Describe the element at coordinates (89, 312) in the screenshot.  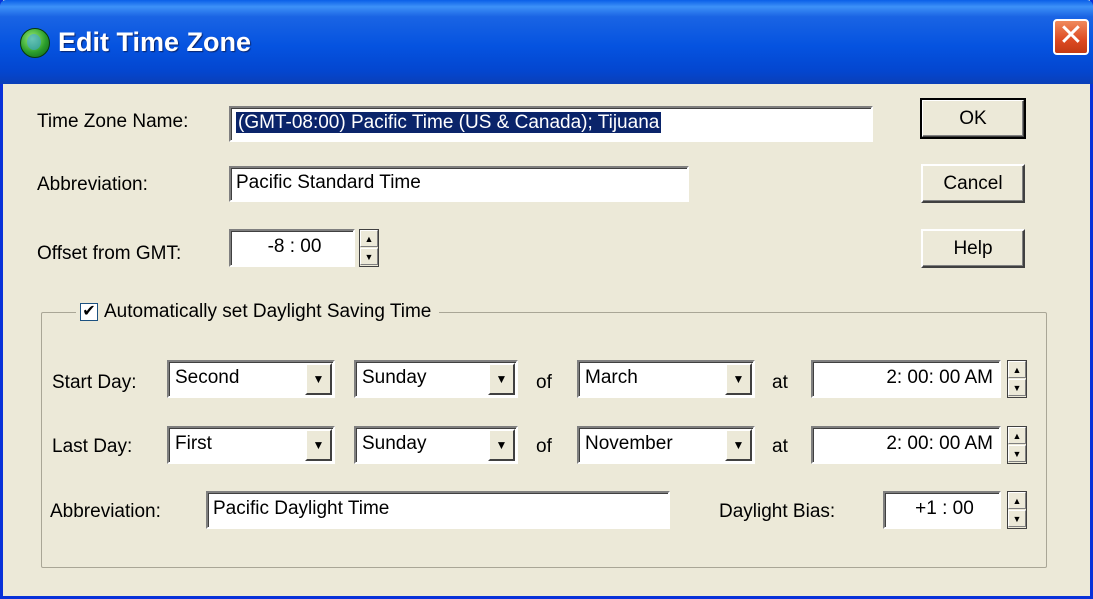
I see `auto-dst-checkbox: ✔` at that location.